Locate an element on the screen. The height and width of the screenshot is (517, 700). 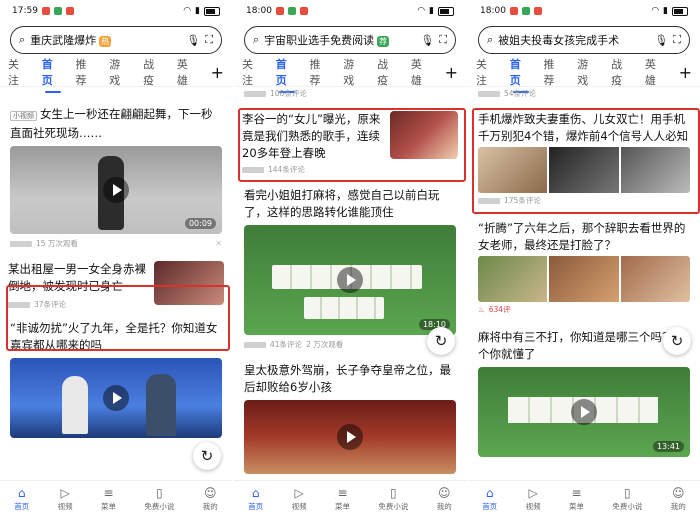
video-thumbnail: 18:10 is located at coordinates (350, 280).